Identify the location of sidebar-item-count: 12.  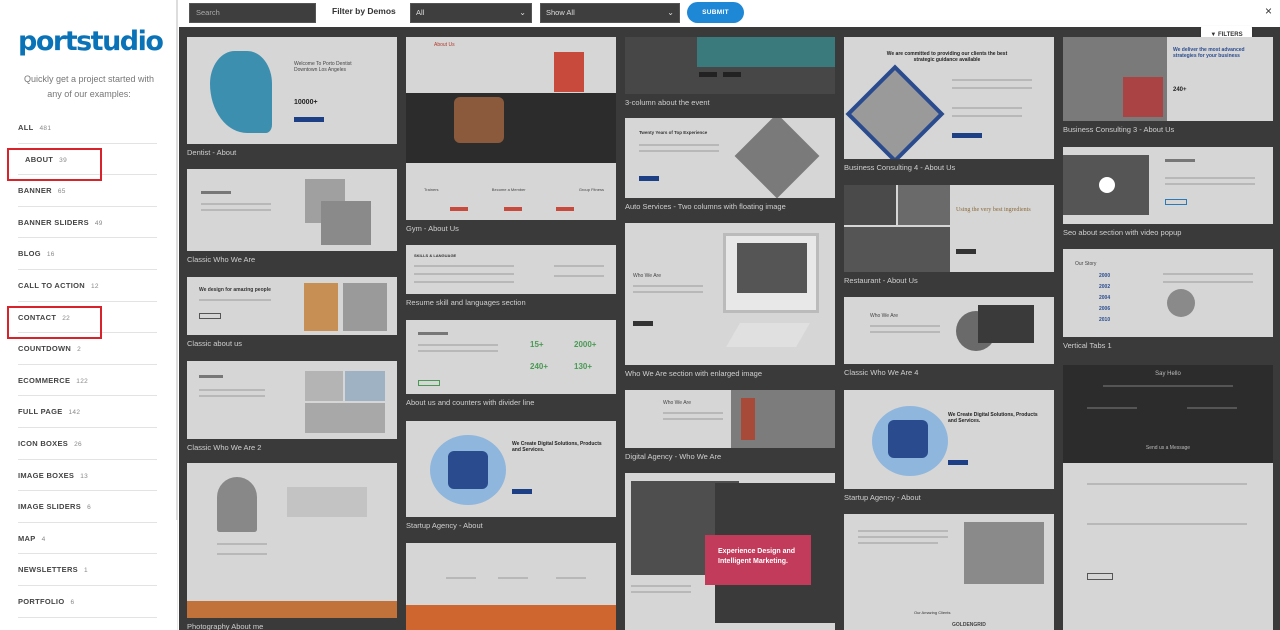
(94, 286).